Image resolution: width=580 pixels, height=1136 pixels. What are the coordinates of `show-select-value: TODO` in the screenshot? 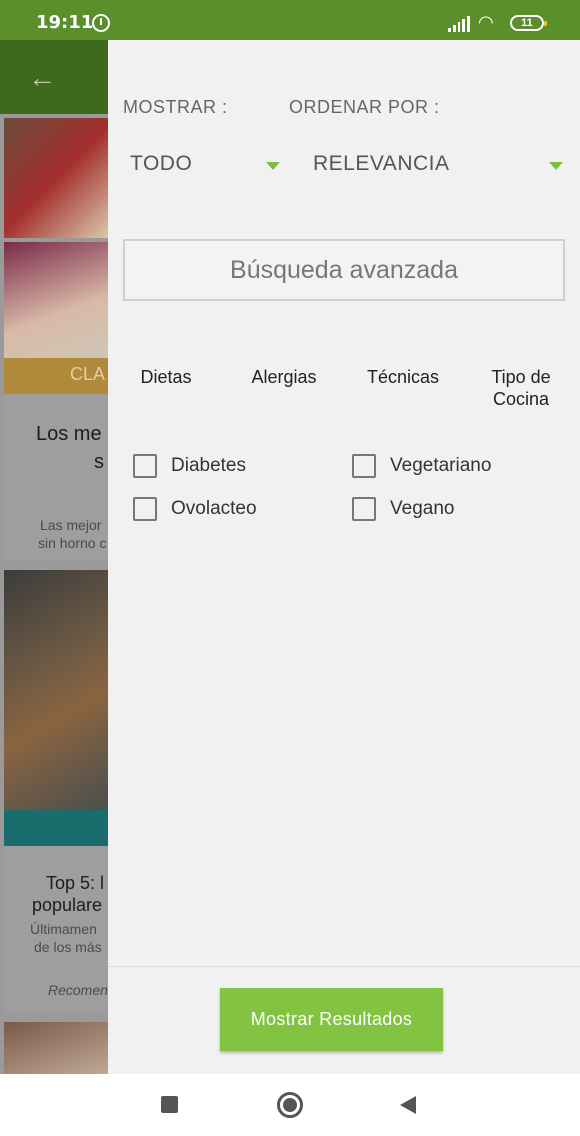 It's located at (161, 163).